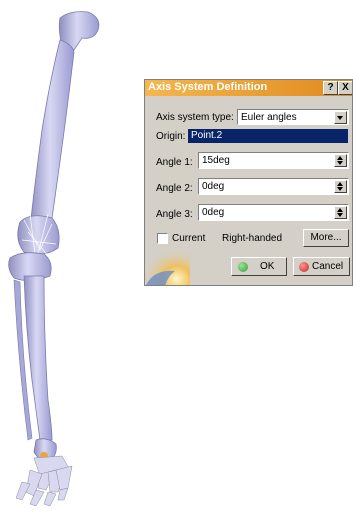 Image resolution: width=353 pixels, height=514 pixels. What do you see at coordinates (174, 188) in the screenshot?
I see `angle-2-label: Angle 2:` at bounding box center [174, 188].